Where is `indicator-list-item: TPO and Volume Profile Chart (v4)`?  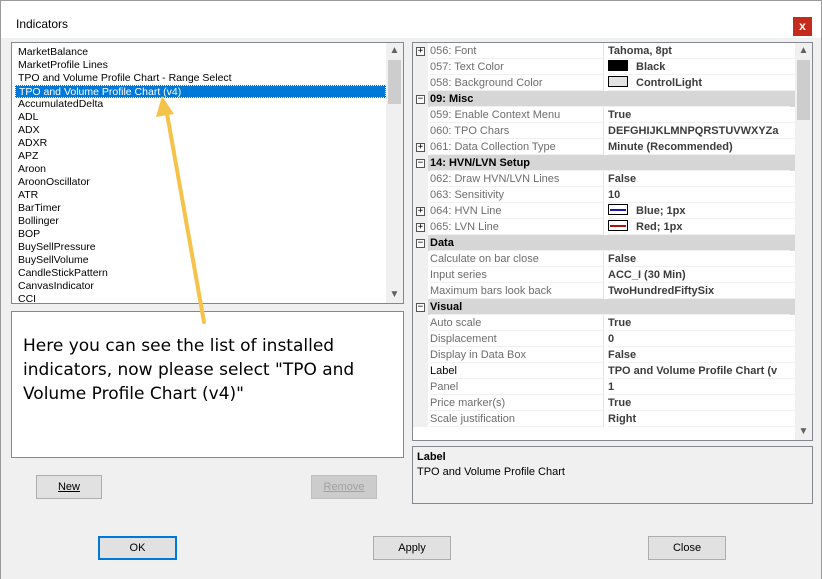 indicator-list-item: TPO and Volume Profile Chart (v4) is located at coordinates (200, 91).